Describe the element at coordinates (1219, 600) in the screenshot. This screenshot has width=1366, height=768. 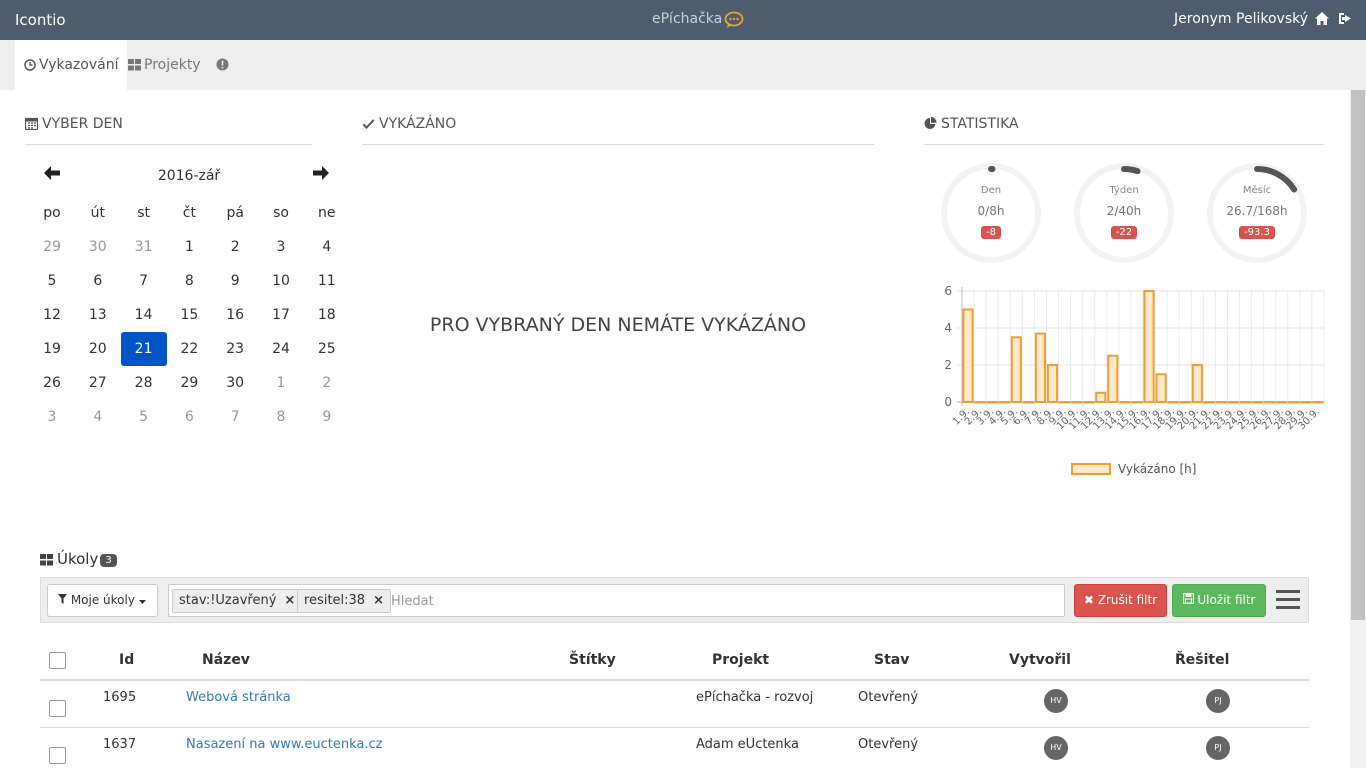
I see `save-filter-button: Uložit filtr` at that location.